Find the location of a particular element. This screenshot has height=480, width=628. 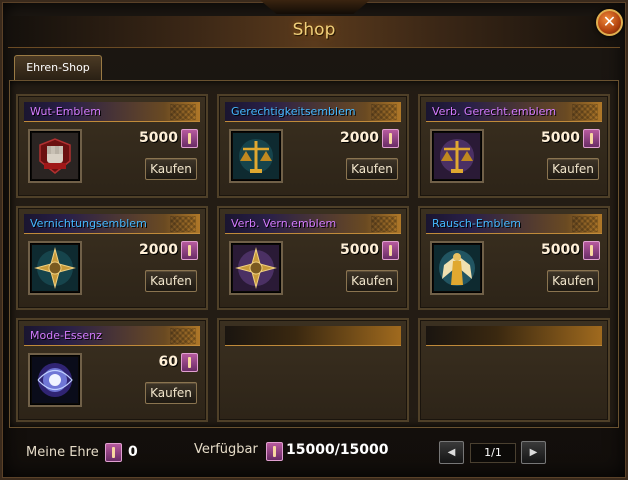

scales-emblem-purple-icon is located at coordinates (457, 156).